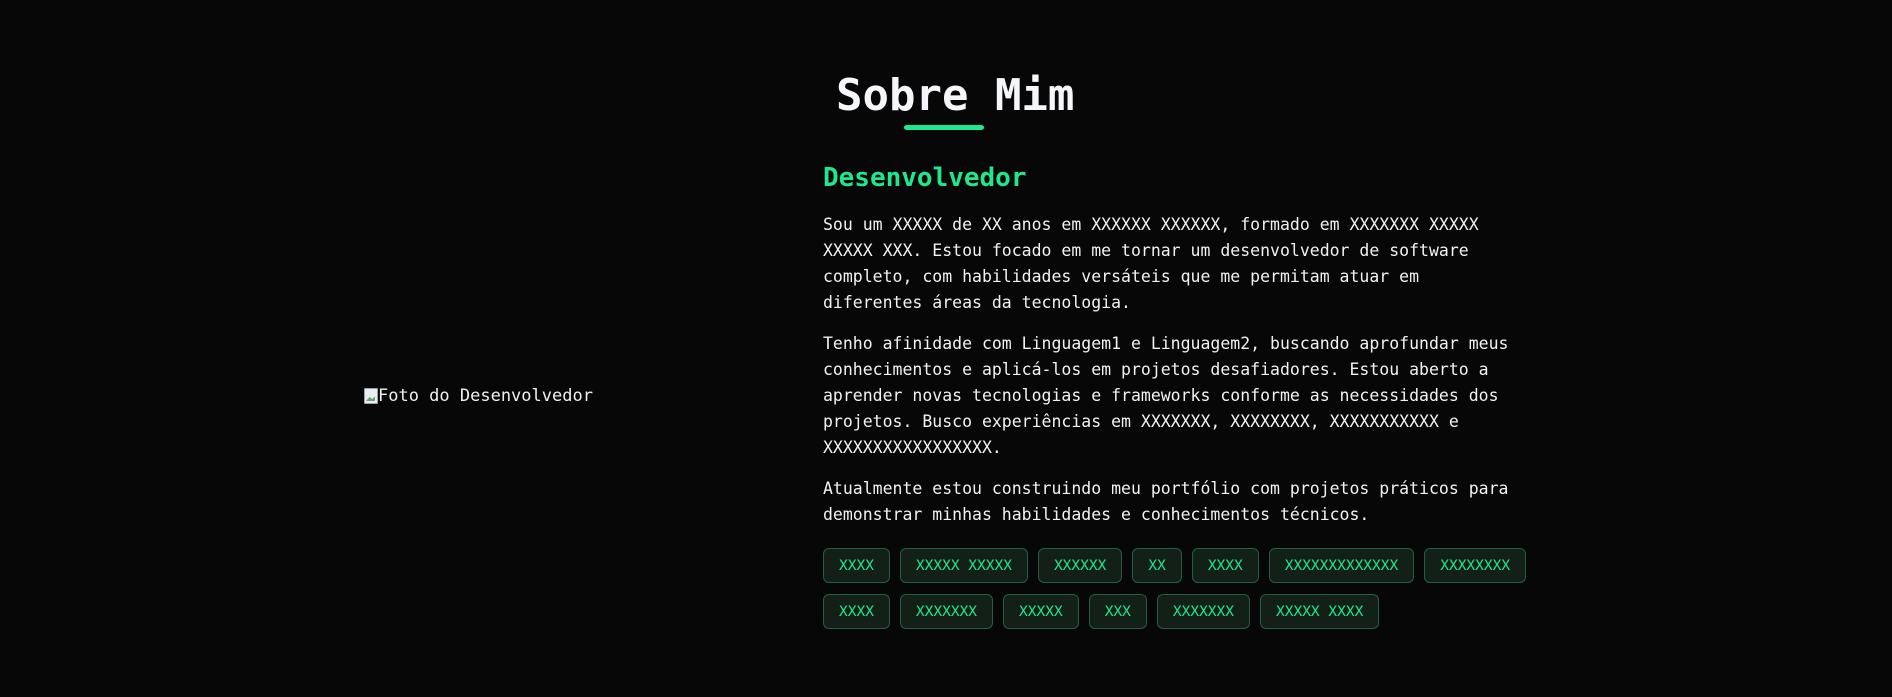 Image resolution: width=1892 pixels, height=697 pixels. I want to click on role-subtitle: Desenvolvedor, so click(925, 178).